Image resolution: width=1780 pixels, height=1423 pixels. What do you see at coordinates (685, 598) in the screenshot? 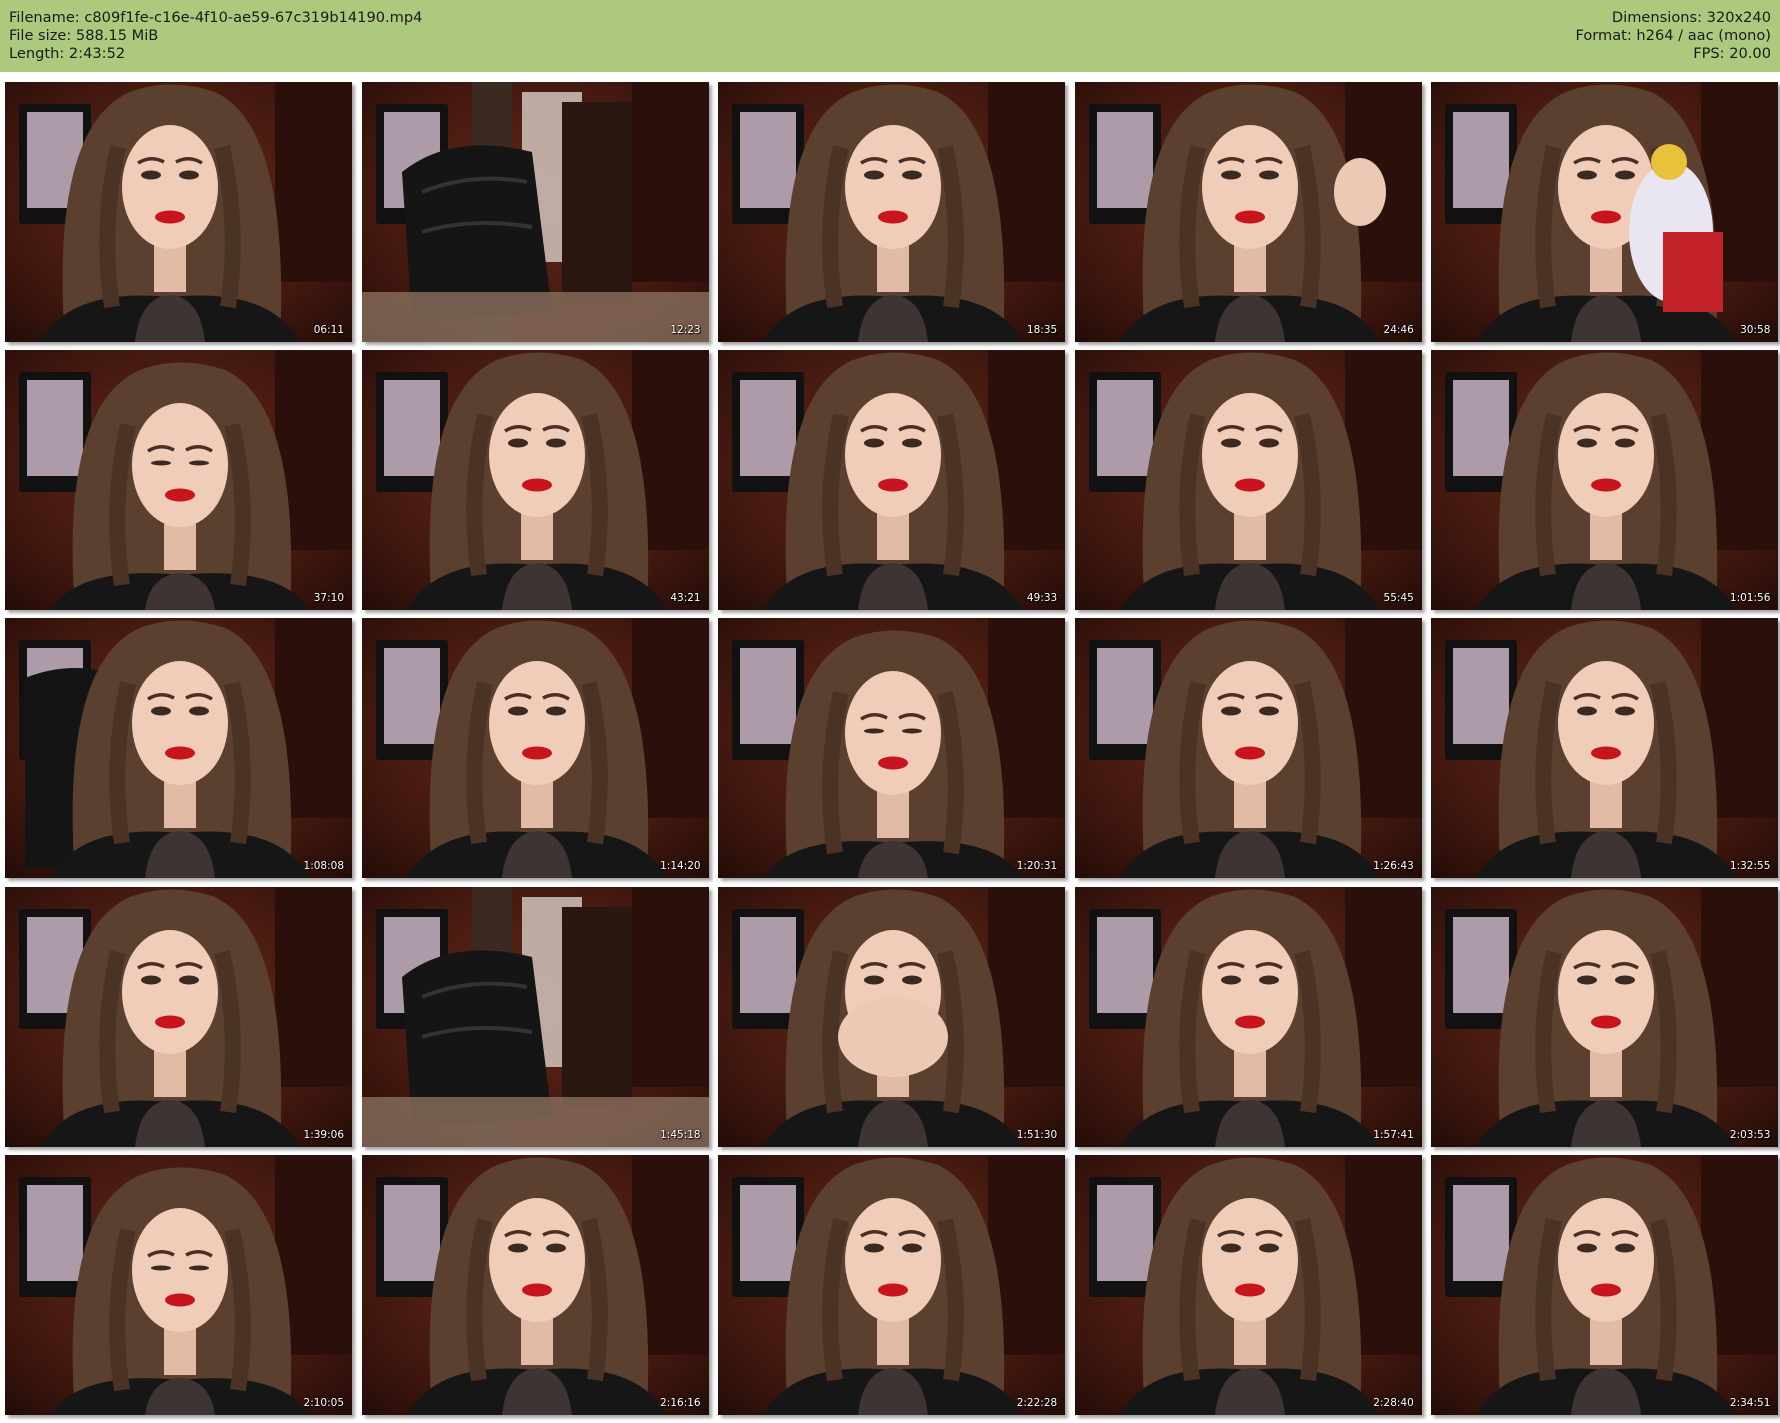
I see `frame-timestamp: 43:21` at bounding box center [685, 598].